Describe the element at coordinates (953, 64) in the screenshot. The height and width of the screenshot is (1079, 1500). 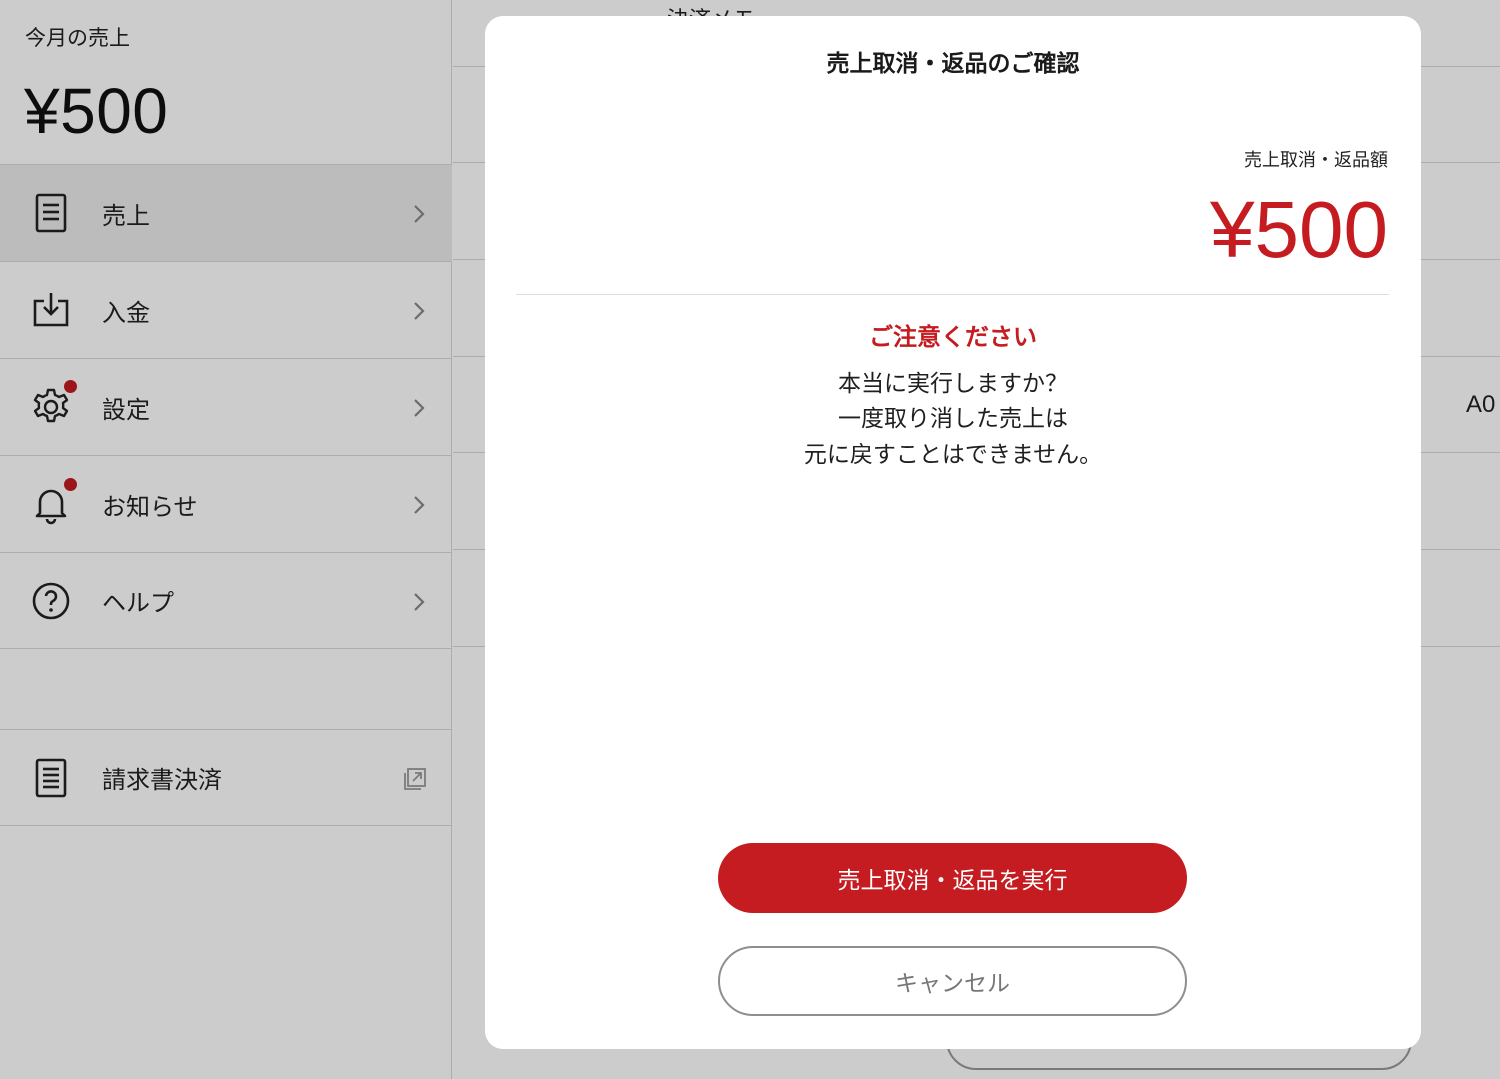
I see `dialog-title: 売上取消・返品のご確認` at that location.